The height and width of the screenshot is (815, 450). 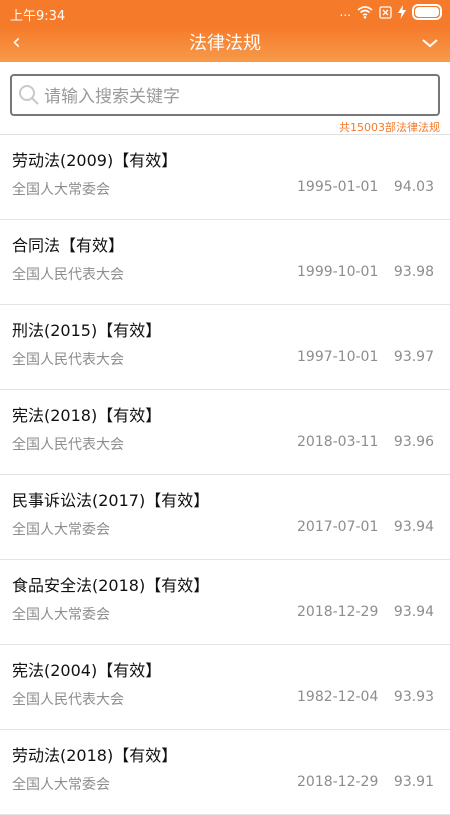 What do you see at coordinates (225, 687) in the screenshot?
I see `law-list-item: 宪法(2004)【有效】 全国人民代表大会 1982-12-04 93.93` at bounding box center [225, 687].